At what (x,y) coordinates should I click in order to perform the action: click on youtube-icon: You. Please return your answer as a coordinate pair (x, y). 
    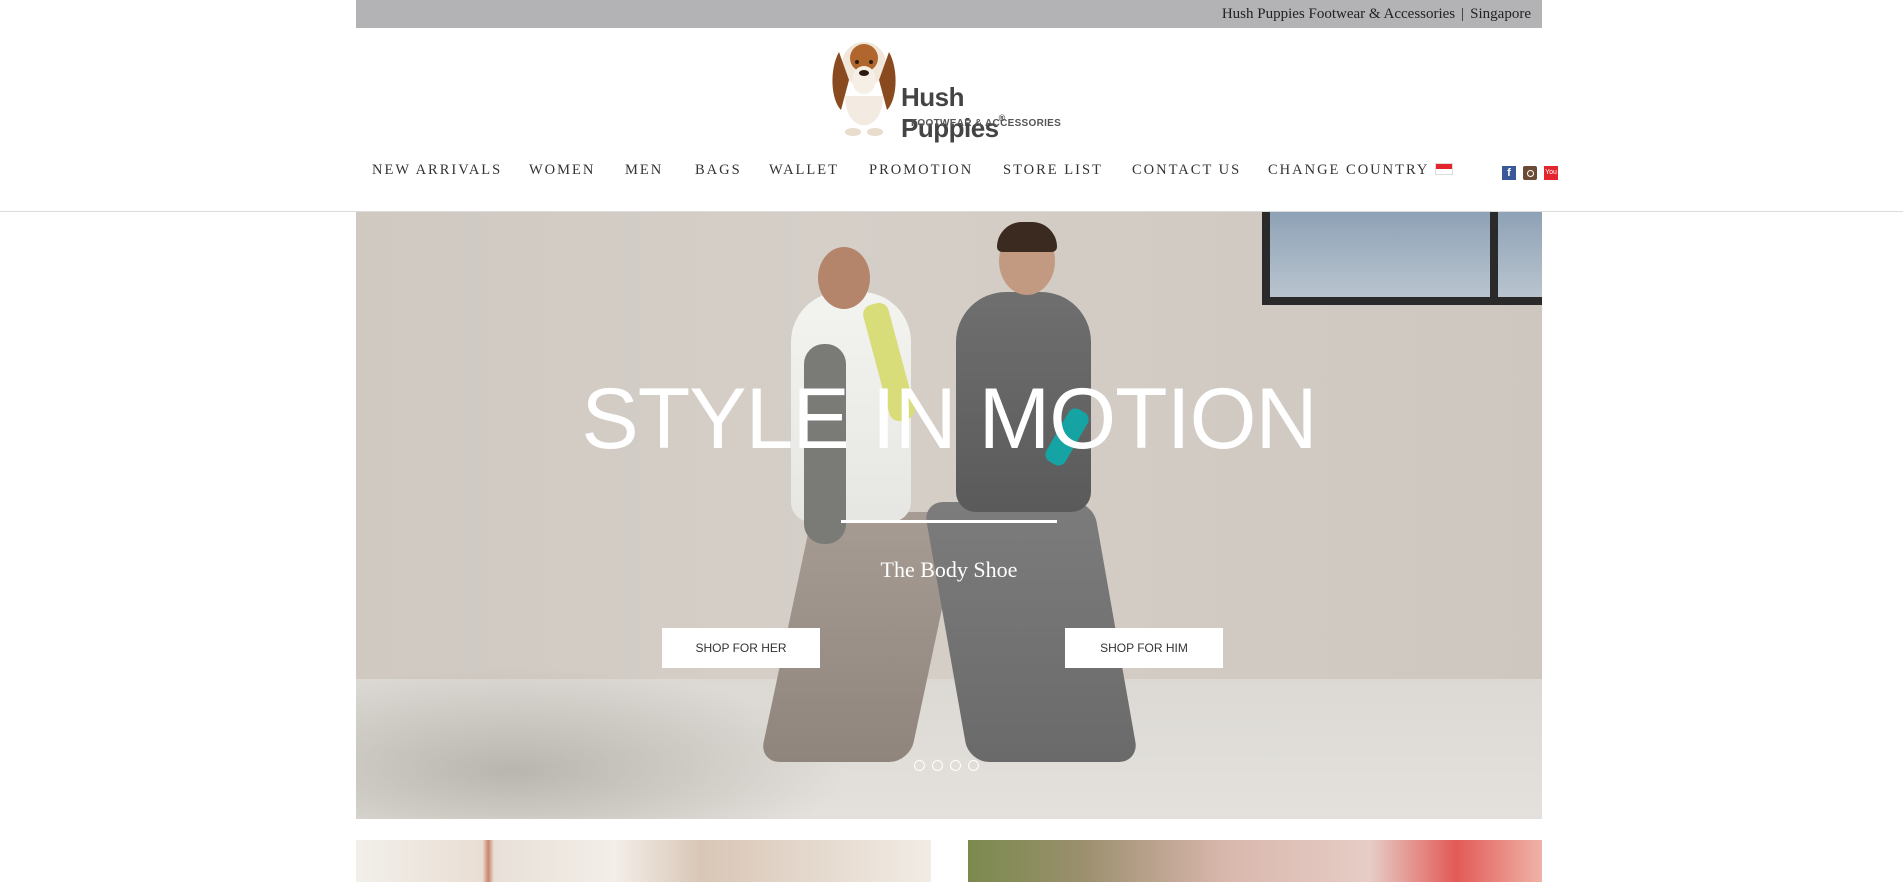
    Looking at the image, I should click on (1551, 173).